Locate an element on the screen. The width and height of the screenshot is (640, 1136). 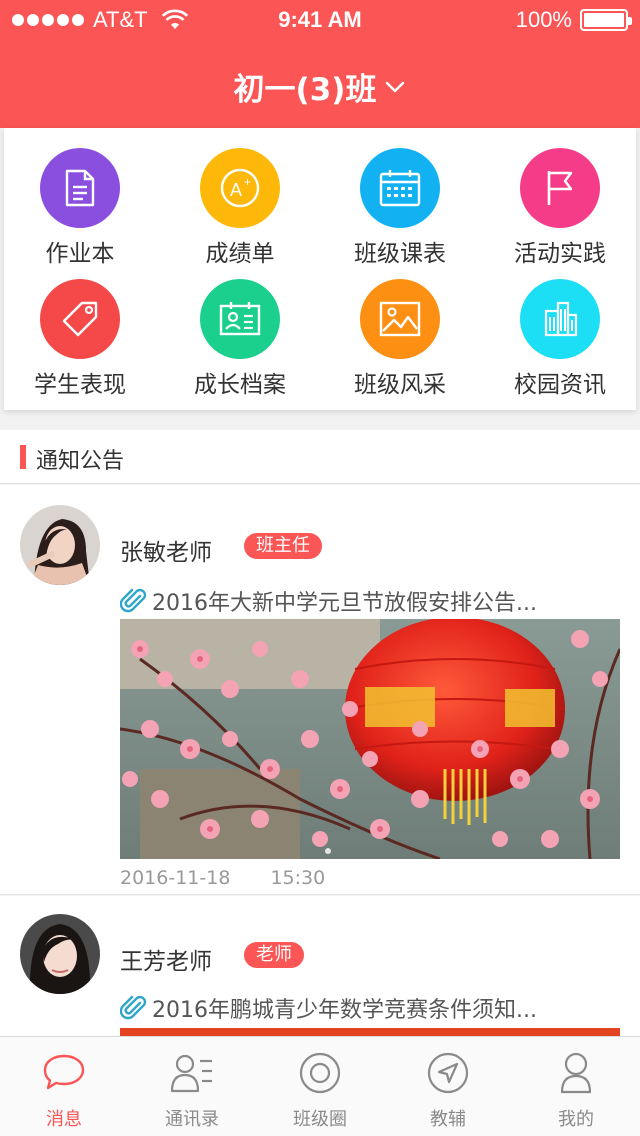
grade-icon: A + is located at coordinates (240, 188).